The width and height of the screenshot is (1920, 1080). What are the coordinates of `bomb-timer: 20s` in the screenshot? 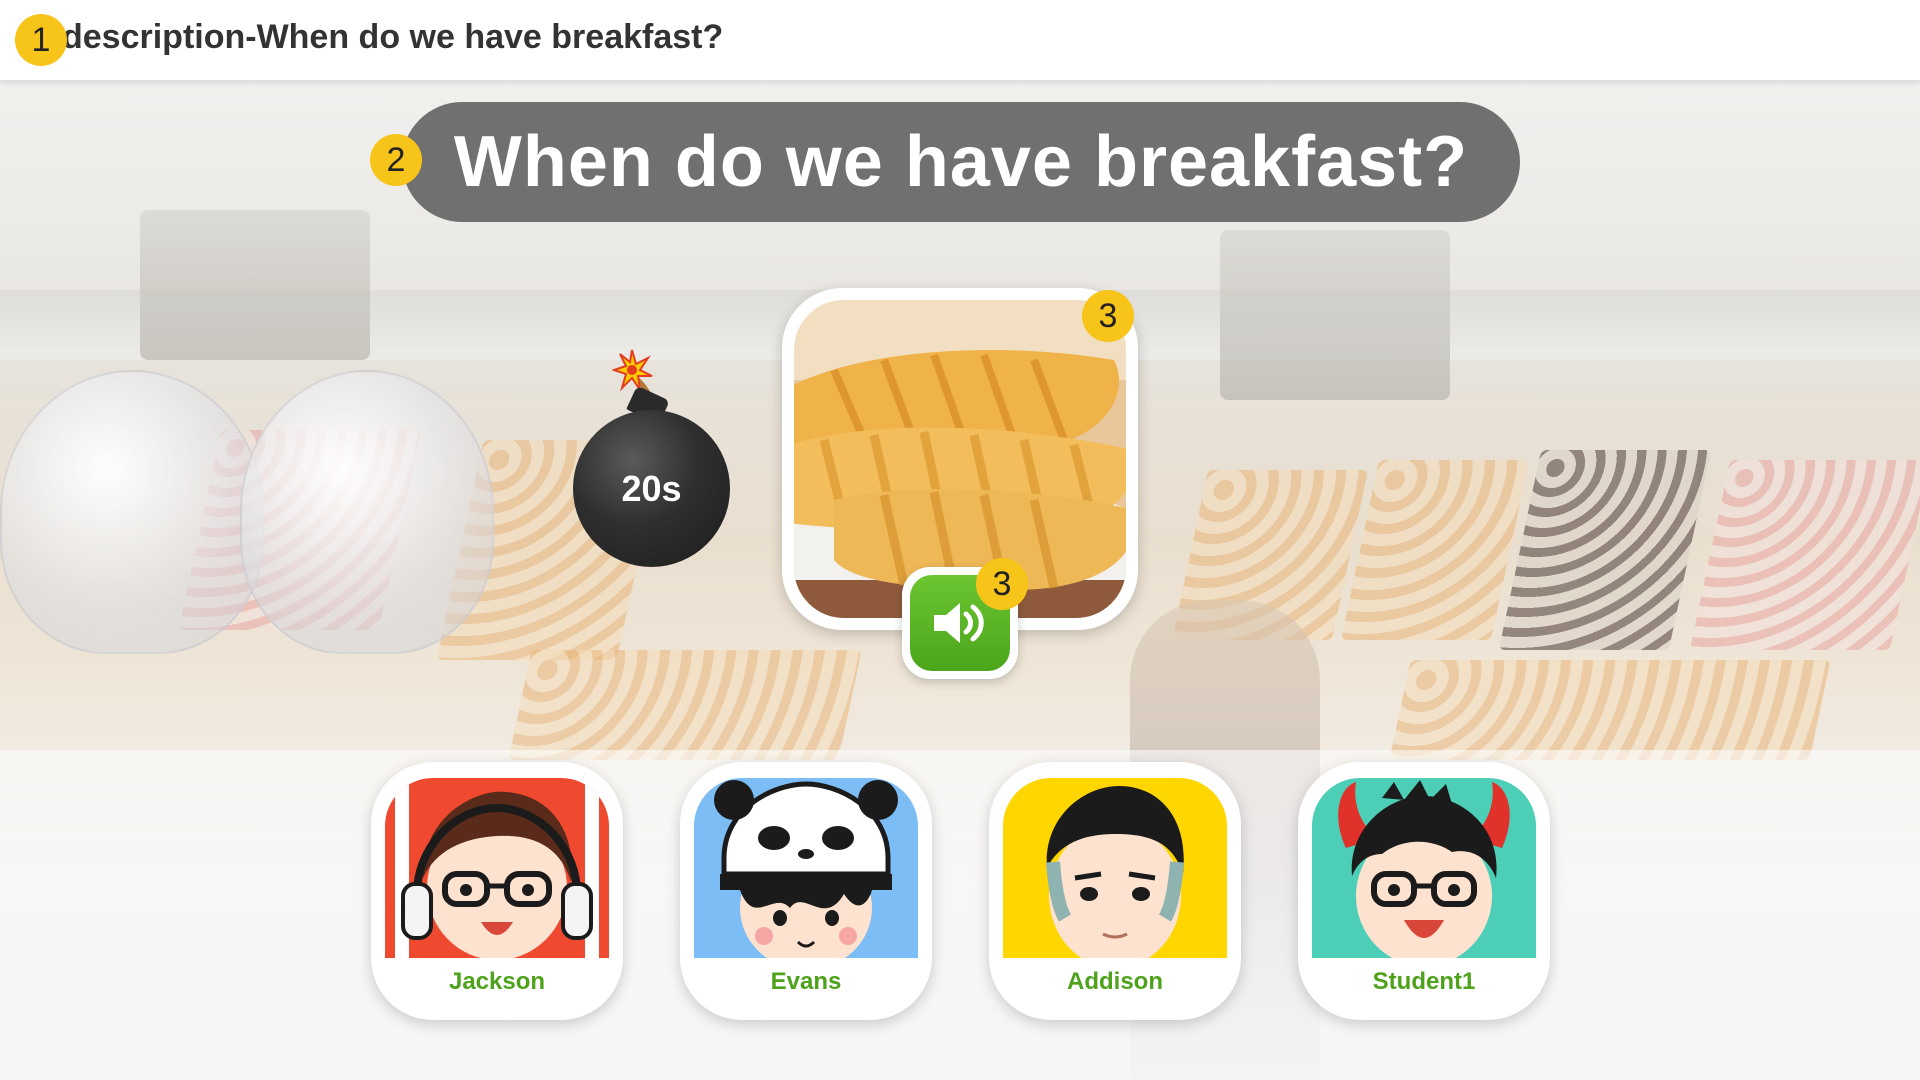 It's located at (651, 488).